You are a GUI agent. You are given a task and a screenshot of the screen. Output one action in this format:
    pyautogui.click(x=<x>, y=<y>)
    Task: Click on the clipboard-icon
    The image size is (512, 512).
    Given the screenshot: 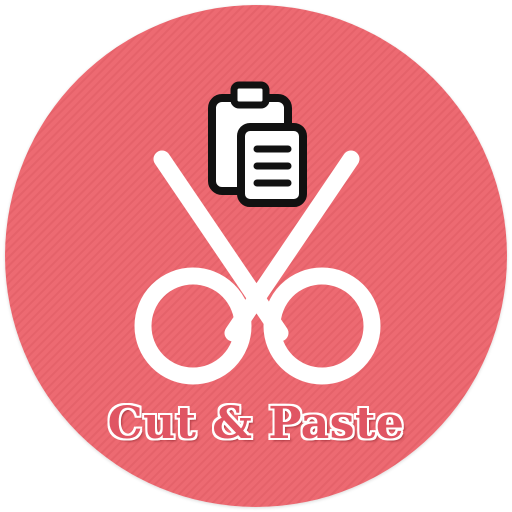 What is the action you would take?
    pyautogui.click(x=257, y=144)
    